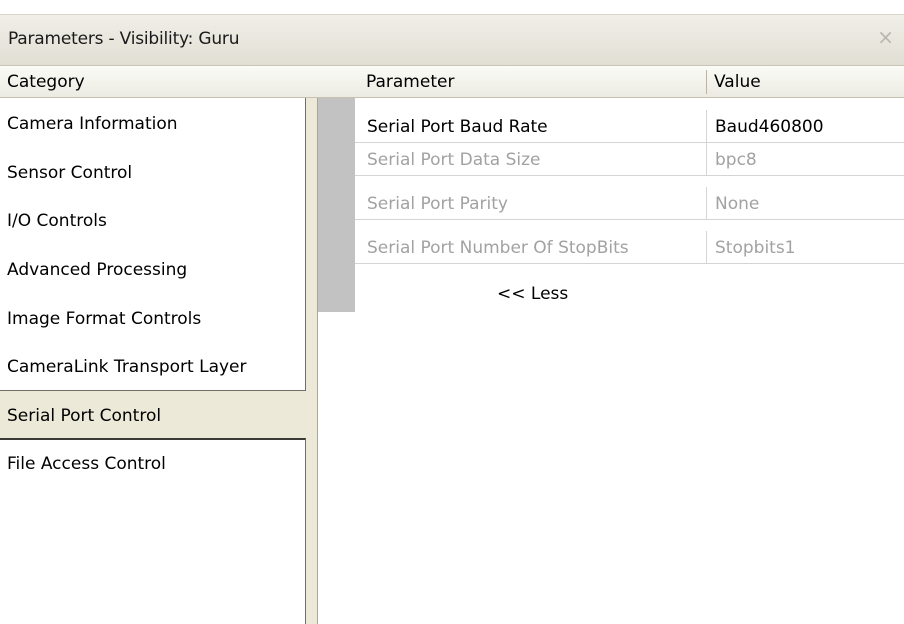  What do you see at coordinates (457, 127) in the screenshot?
I see `parameter-name: Serial Port Baud Rate` at bounding box center [457, 127].